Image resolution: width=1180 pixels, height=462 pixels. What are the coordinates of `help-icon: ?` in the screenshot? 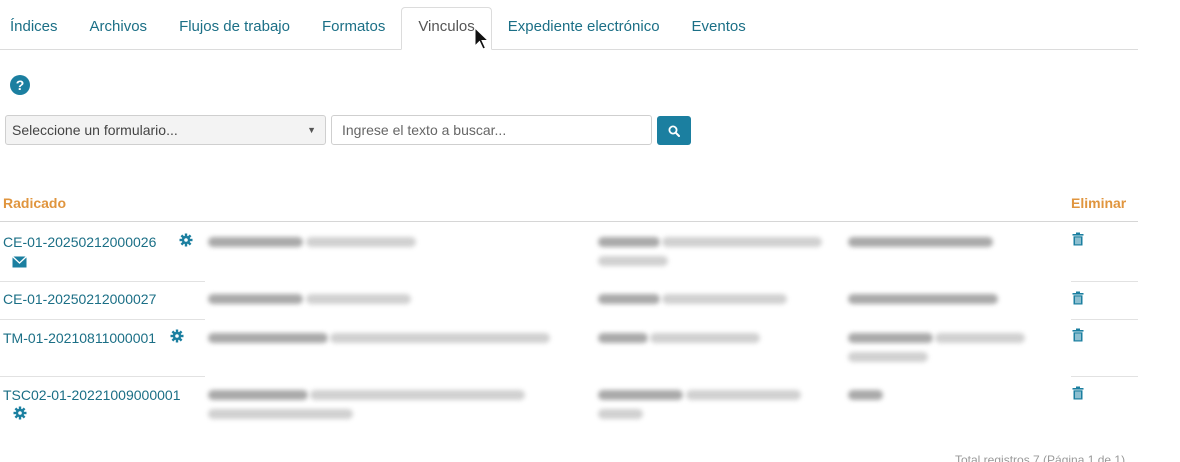 It's located at (20, 85).